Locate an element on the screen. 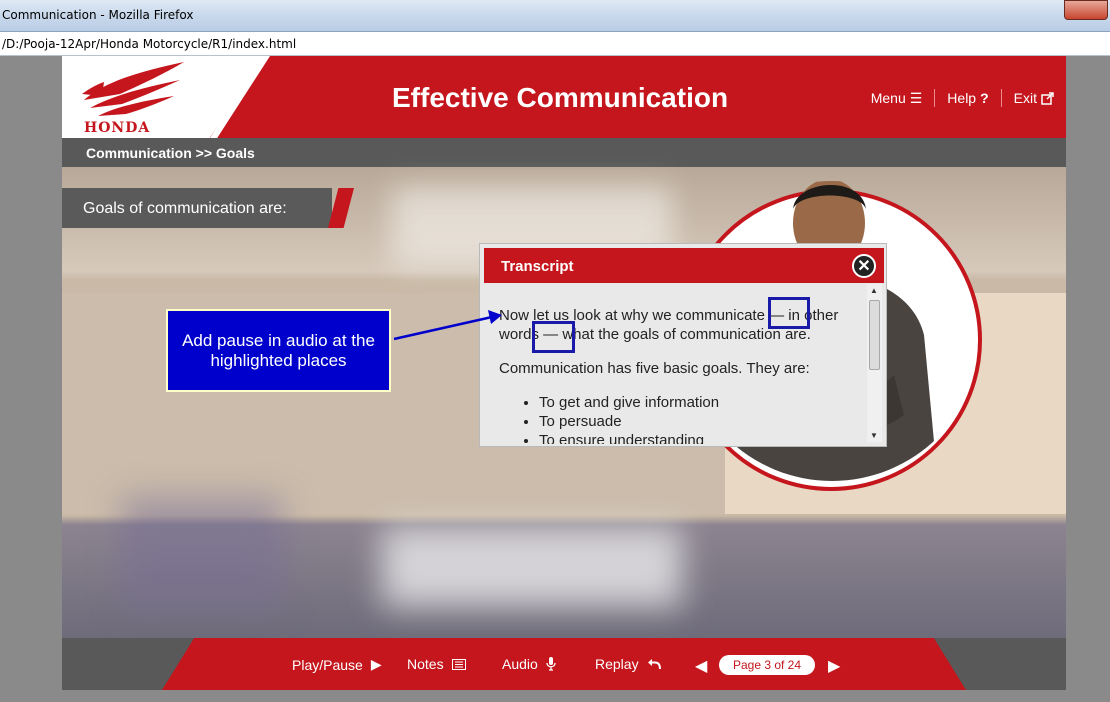  play-pause-button: Play/Pause ▶ is located at coordinates (337, 664).